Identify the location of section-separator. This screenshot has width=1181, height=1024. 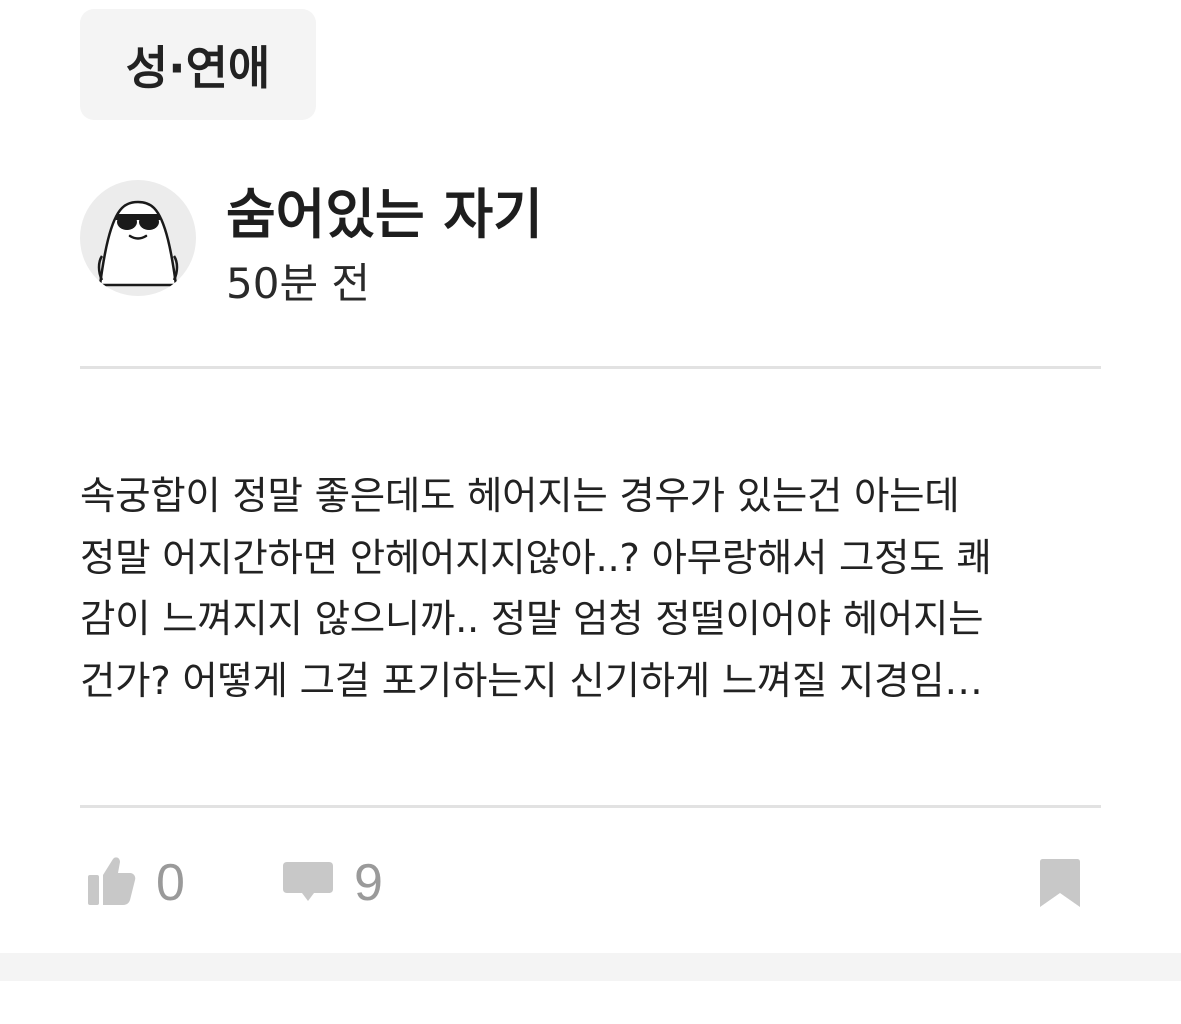
(590, 967).